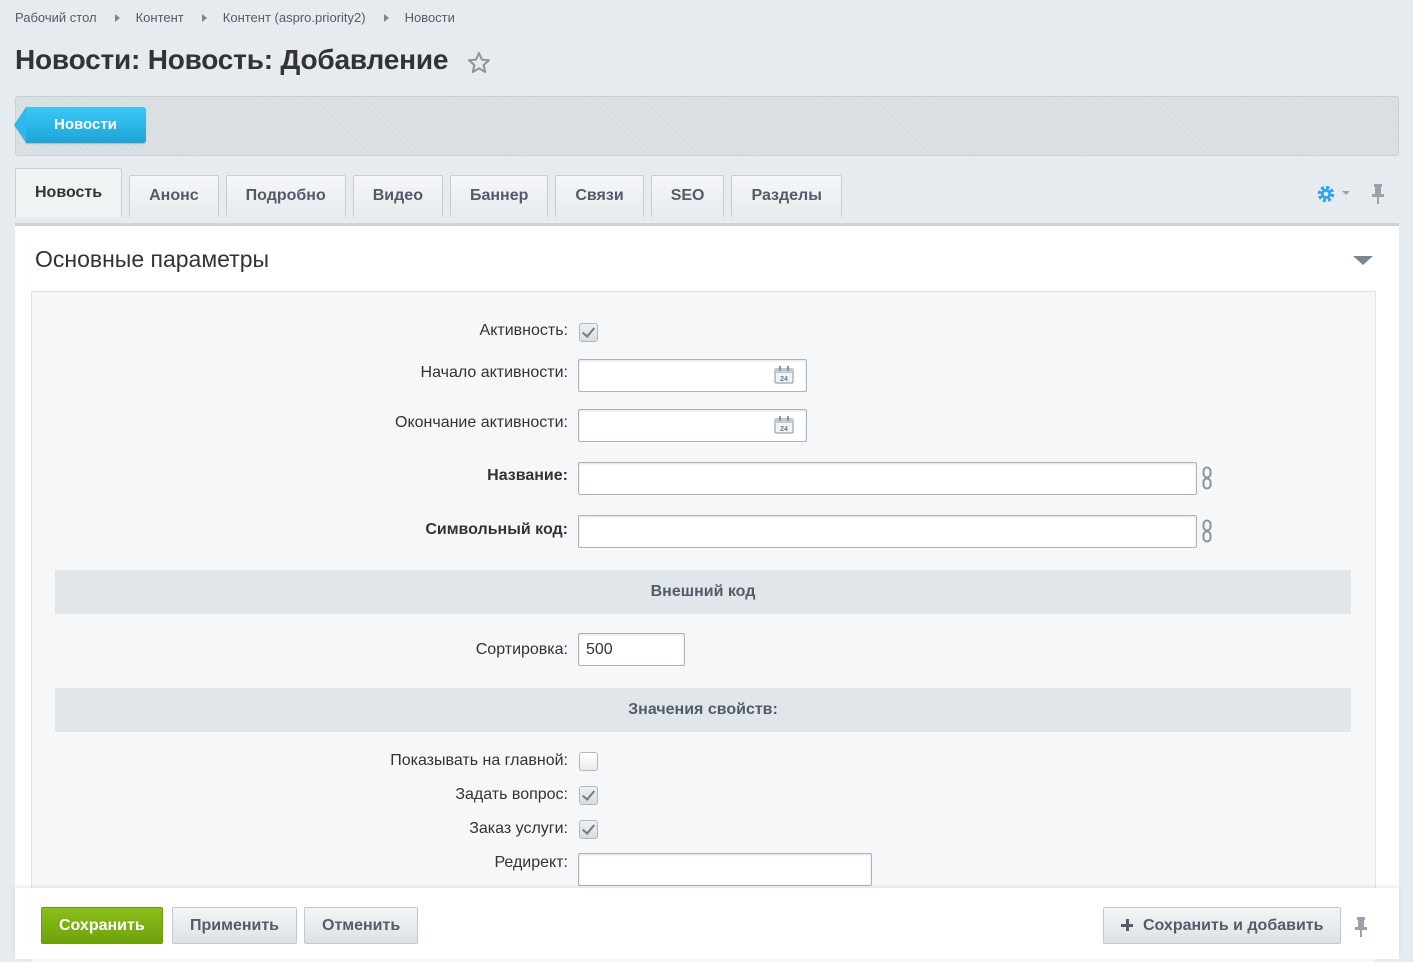 The height and width of the screenshot is (962, 1413). What do you see at coordinates (588, 332) in the screenshot?
I see `active-checkbox` at bounding box center [588, 332].